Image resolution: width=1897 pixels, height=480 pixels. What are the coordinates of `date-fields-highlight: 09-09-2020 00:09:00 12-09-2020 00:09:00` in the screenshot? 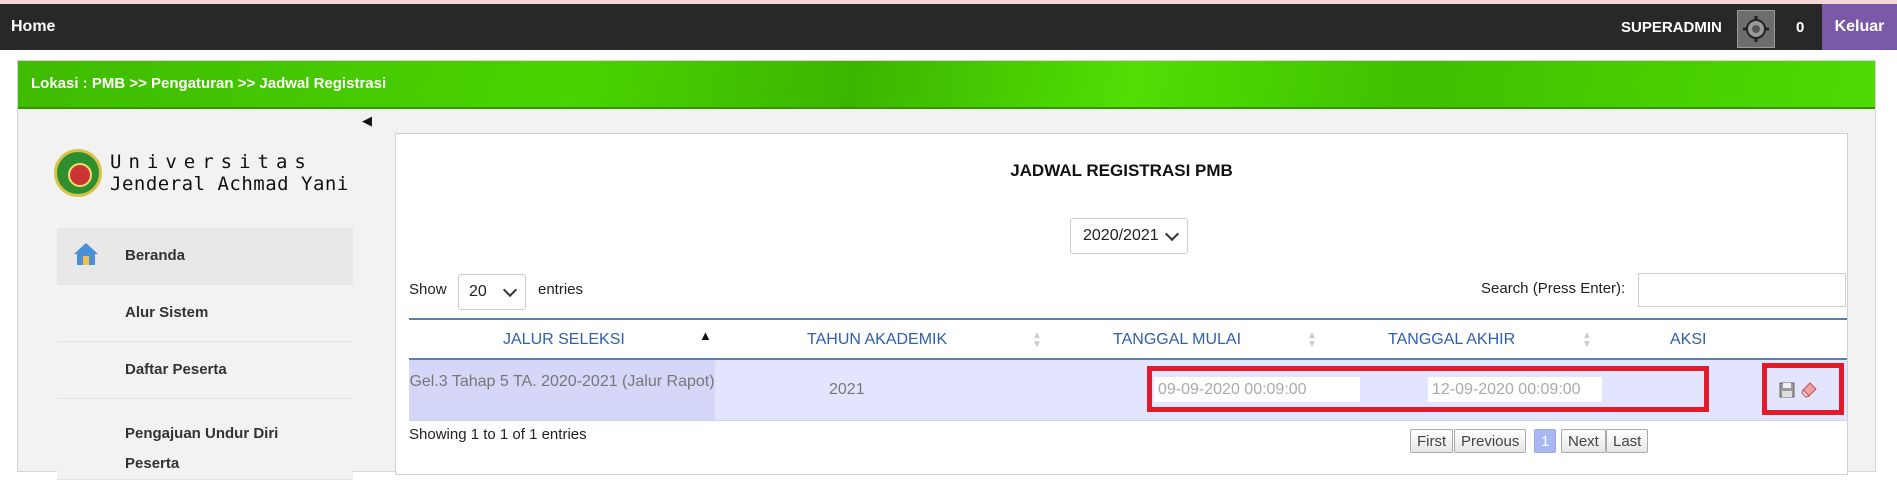 It's located at (1428, 389).